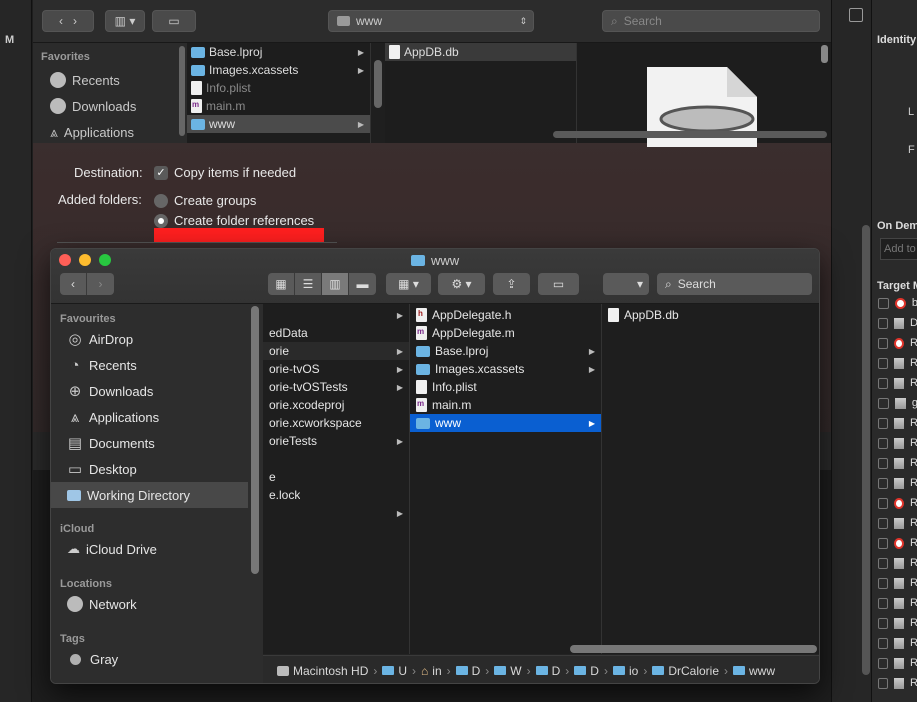 This screenshot has width=917, height=702. What do you see at coordinates (336, 477) in the screenshot?
I see `file-row: e` at bounding box center [336, 477].